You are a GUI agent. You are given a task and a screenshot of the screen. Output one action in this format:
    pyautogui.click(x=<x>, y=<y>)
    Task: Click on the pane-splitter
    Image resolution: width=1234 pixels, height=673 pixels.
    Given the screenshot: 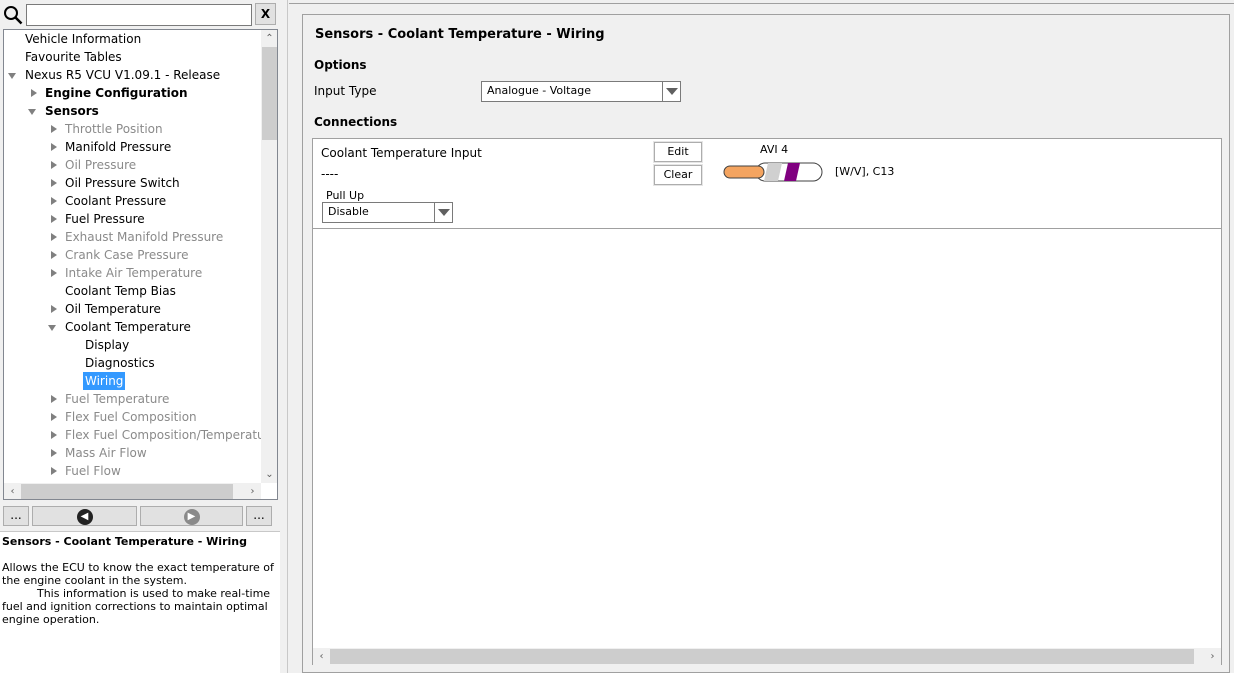 What is the action you would take?
    pyautogui.click(x=284, y=336)
    